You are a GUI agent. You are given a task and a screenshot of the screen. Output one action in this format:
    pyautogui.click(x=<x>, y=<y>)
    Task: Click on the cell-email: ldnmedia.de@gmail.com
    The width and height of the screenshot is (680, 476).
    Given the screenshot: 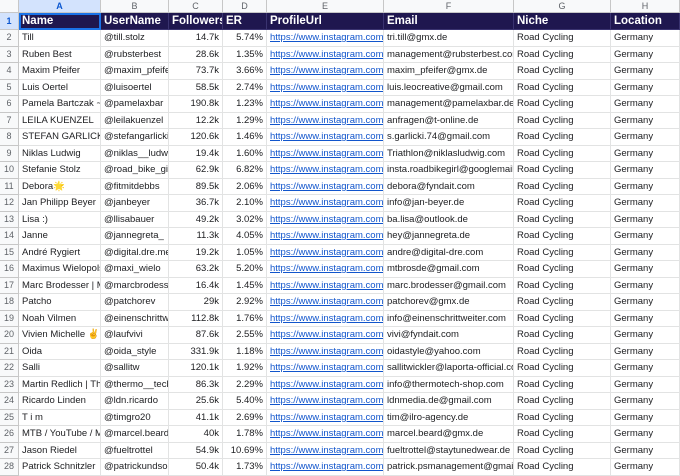 What is the action you would take?
    pyautogui.click(x=449, y=401)
    